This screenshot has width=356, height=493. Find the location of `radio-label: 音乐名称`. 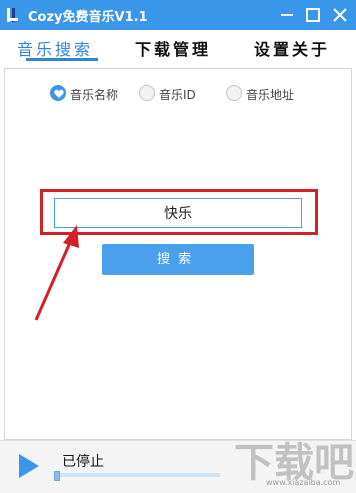

radio-label: 音乐名称 is located at coordinates (94, 95).